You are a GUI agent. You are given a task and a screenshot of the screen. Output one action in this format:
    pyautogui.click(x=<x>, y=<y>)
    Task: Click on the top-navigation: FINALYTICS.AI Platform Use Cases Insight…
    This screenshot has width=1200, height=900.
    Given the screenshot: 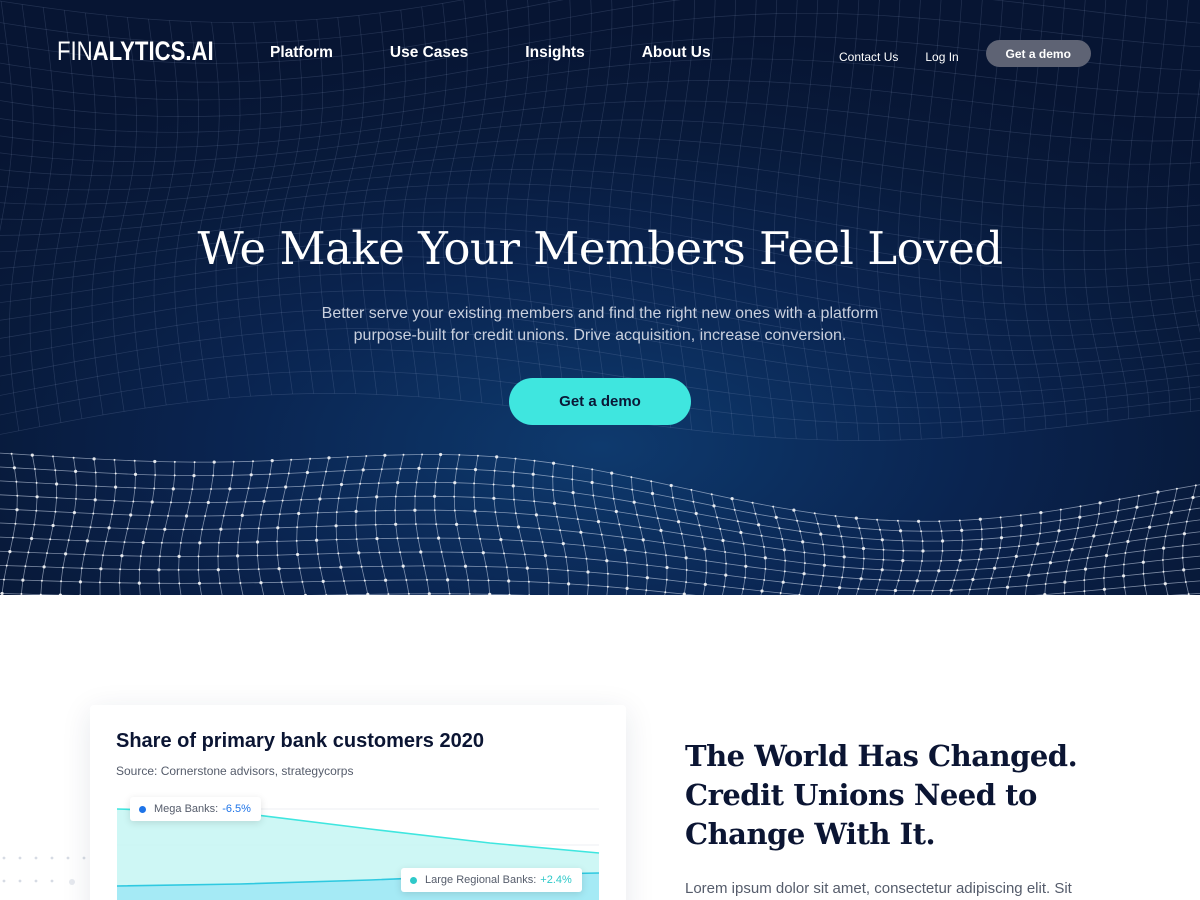 What is the action you would take?
    pyautogui.click(x=600, y=53)
    